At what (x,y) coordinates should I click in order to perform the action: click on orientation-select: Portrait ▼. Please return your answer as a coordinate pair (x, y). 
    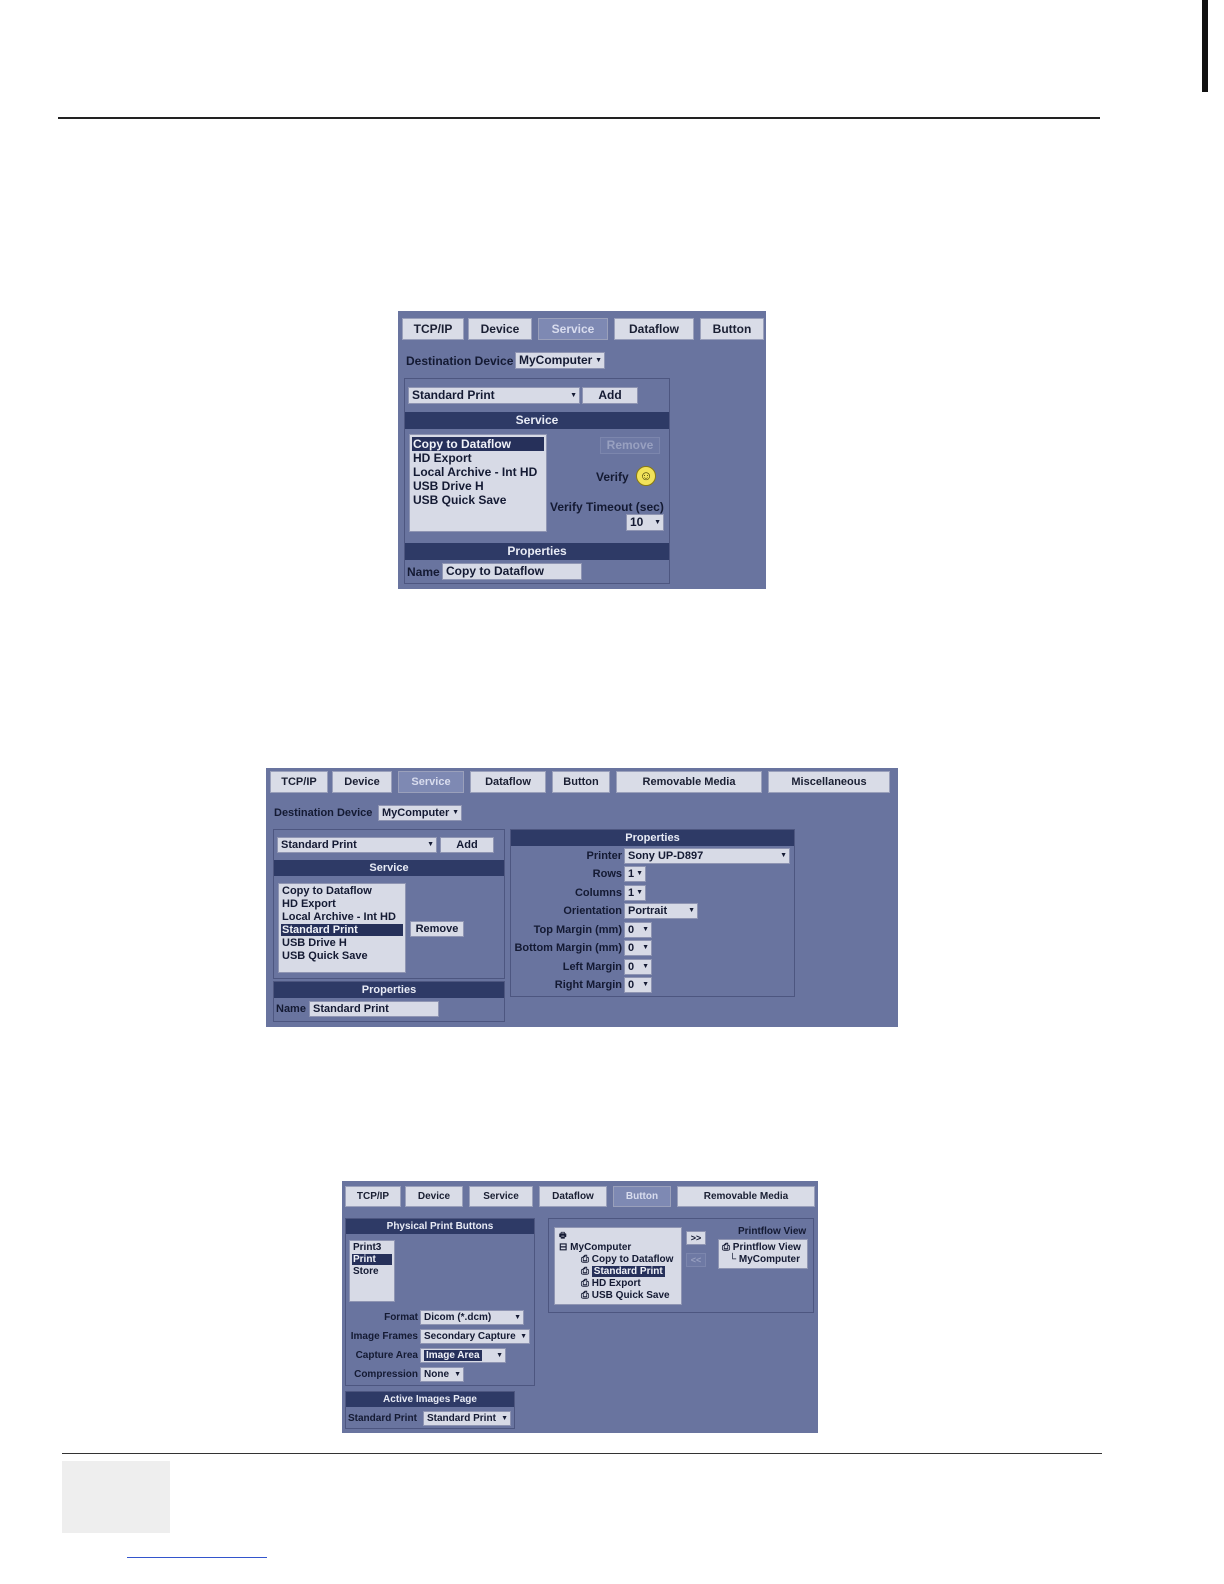
    Looking at the image, I should click on (661, 911).